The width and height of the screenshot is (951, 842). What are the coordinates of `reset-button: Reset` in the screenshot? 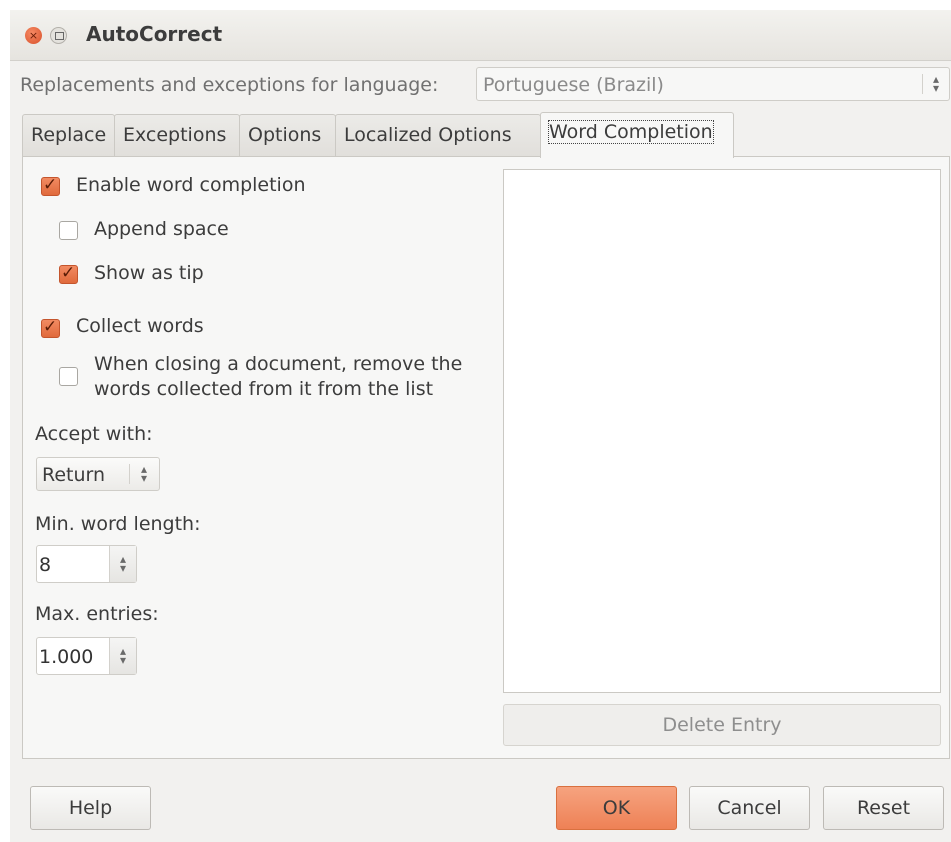 It's located at (883, 808).